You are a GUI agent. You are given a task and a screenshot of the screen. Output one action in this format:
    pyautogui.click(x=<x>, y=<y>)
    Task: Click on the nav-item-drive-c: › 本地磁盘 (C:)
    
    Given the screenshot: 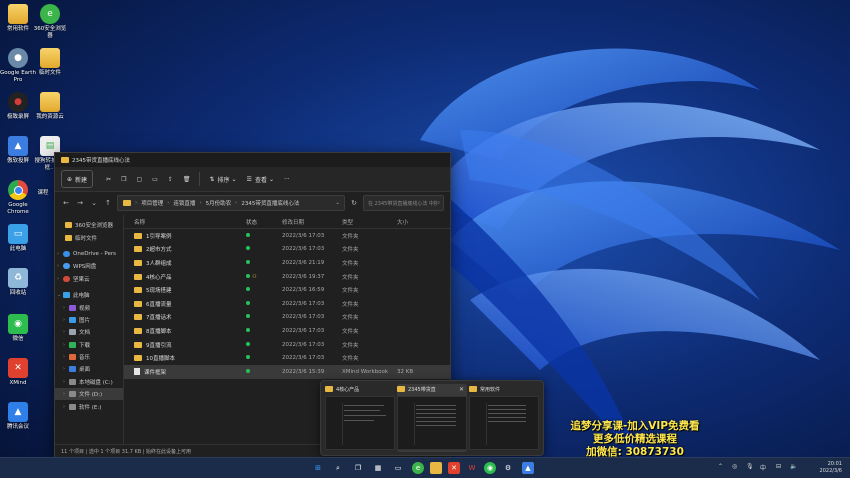 What is the action you would take?
    pyautogui.click(x=89, y=382)
    